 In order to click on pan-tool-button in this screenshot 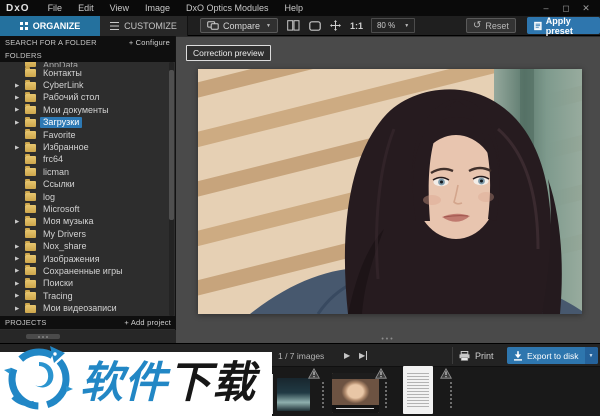, I will do `click(335, 25)`.